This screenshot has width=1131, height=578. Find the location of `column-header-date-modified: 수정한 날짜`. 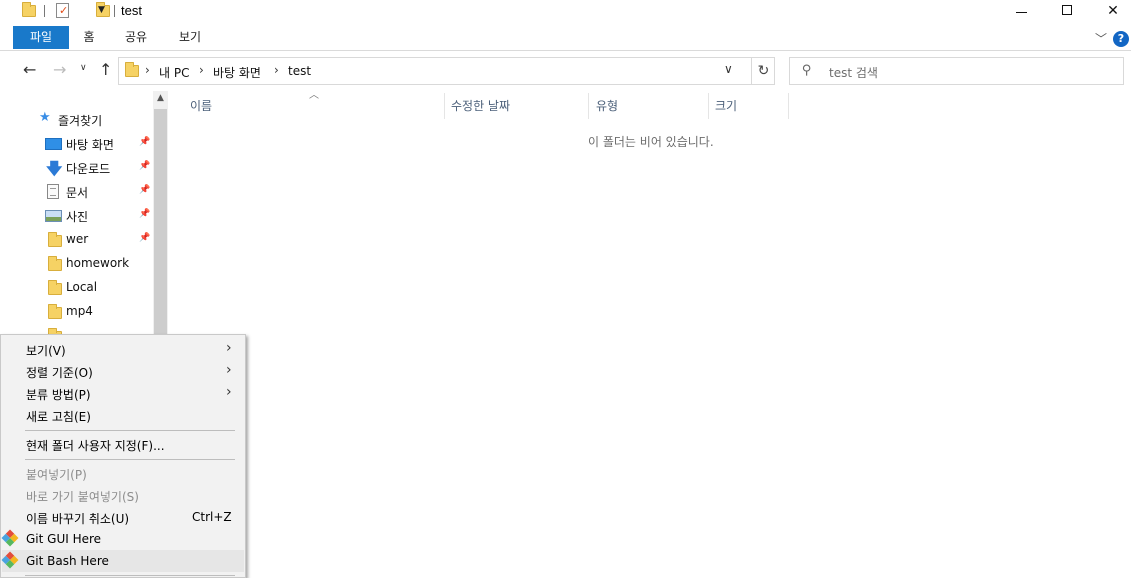

column-header-date-modified: 수정한 날짜 is located at coordinates (480, 105).